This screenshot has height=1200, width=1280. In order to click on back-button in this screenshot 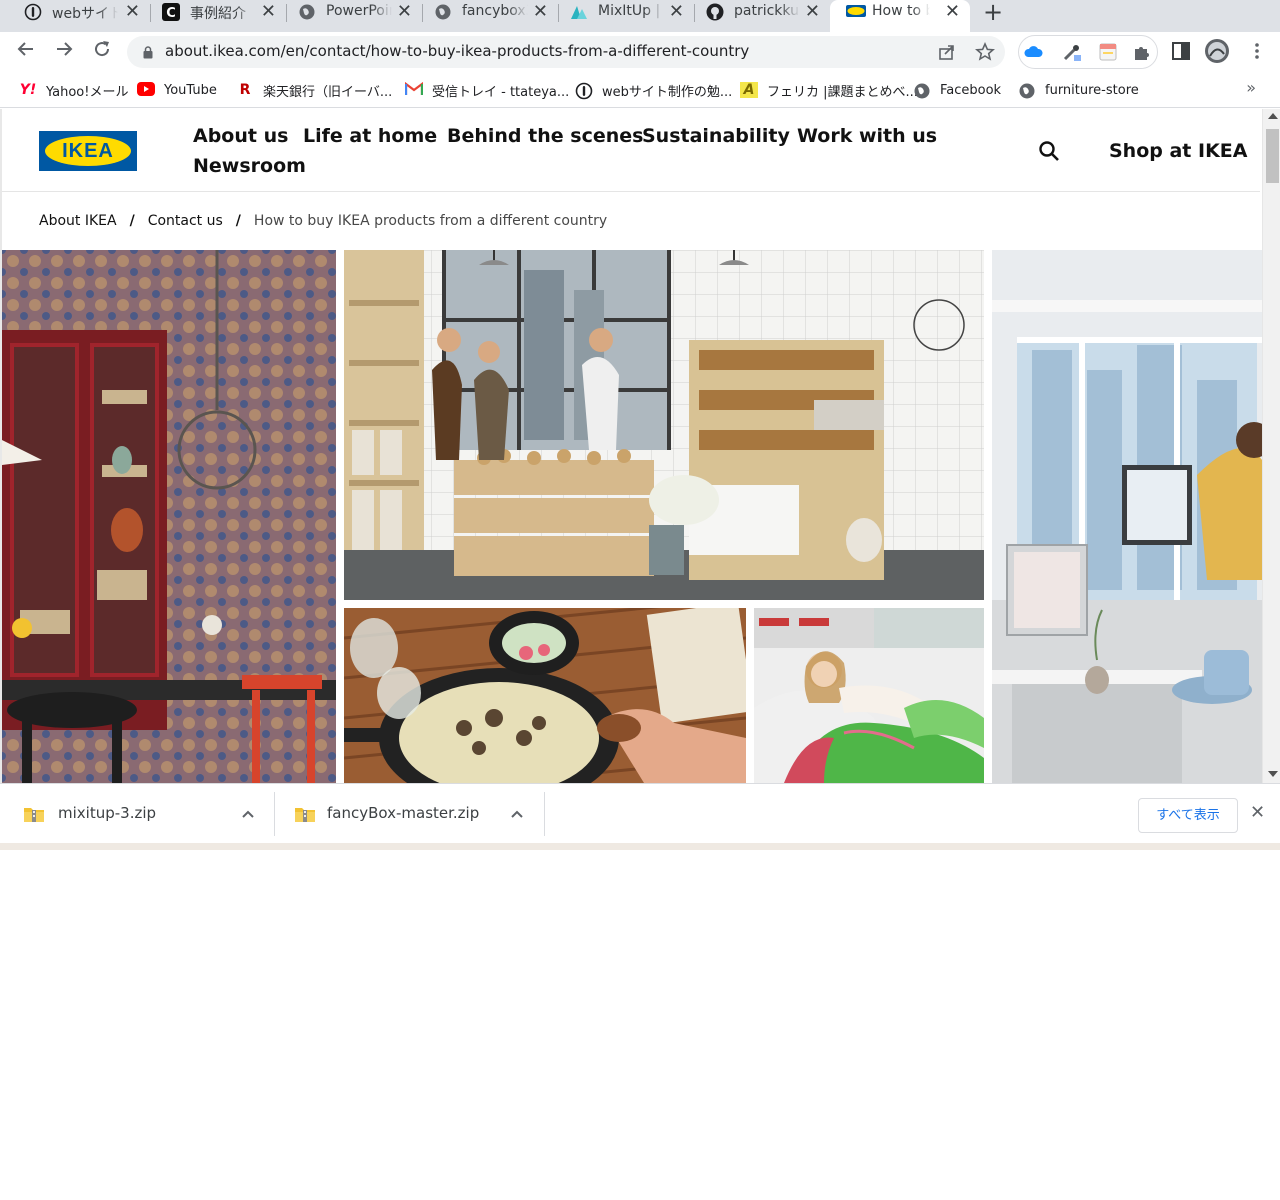, I will do `click(26, 51)`.